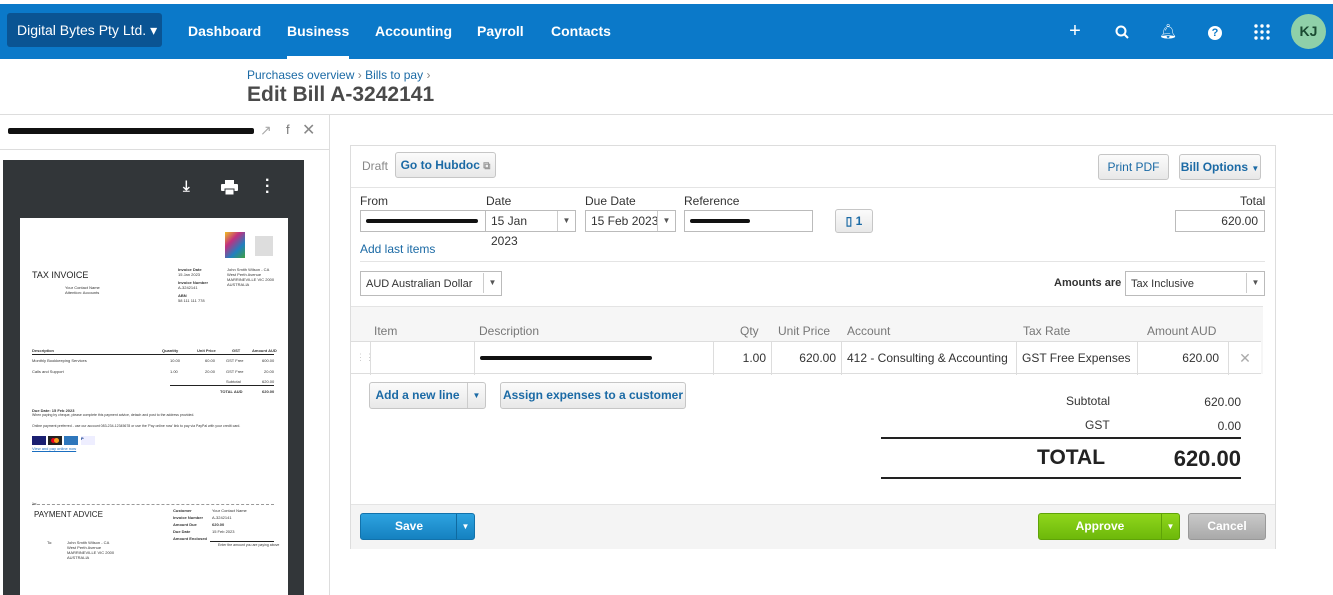  Describe the element at coordinates (68, 514) in the screenshot. I see `advice-heading: PAYMENT ADVICE` at that location.